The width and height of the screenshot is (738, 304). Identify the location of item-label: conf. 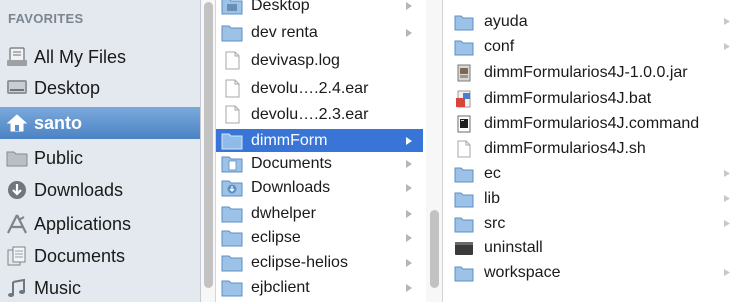
(499, 46).